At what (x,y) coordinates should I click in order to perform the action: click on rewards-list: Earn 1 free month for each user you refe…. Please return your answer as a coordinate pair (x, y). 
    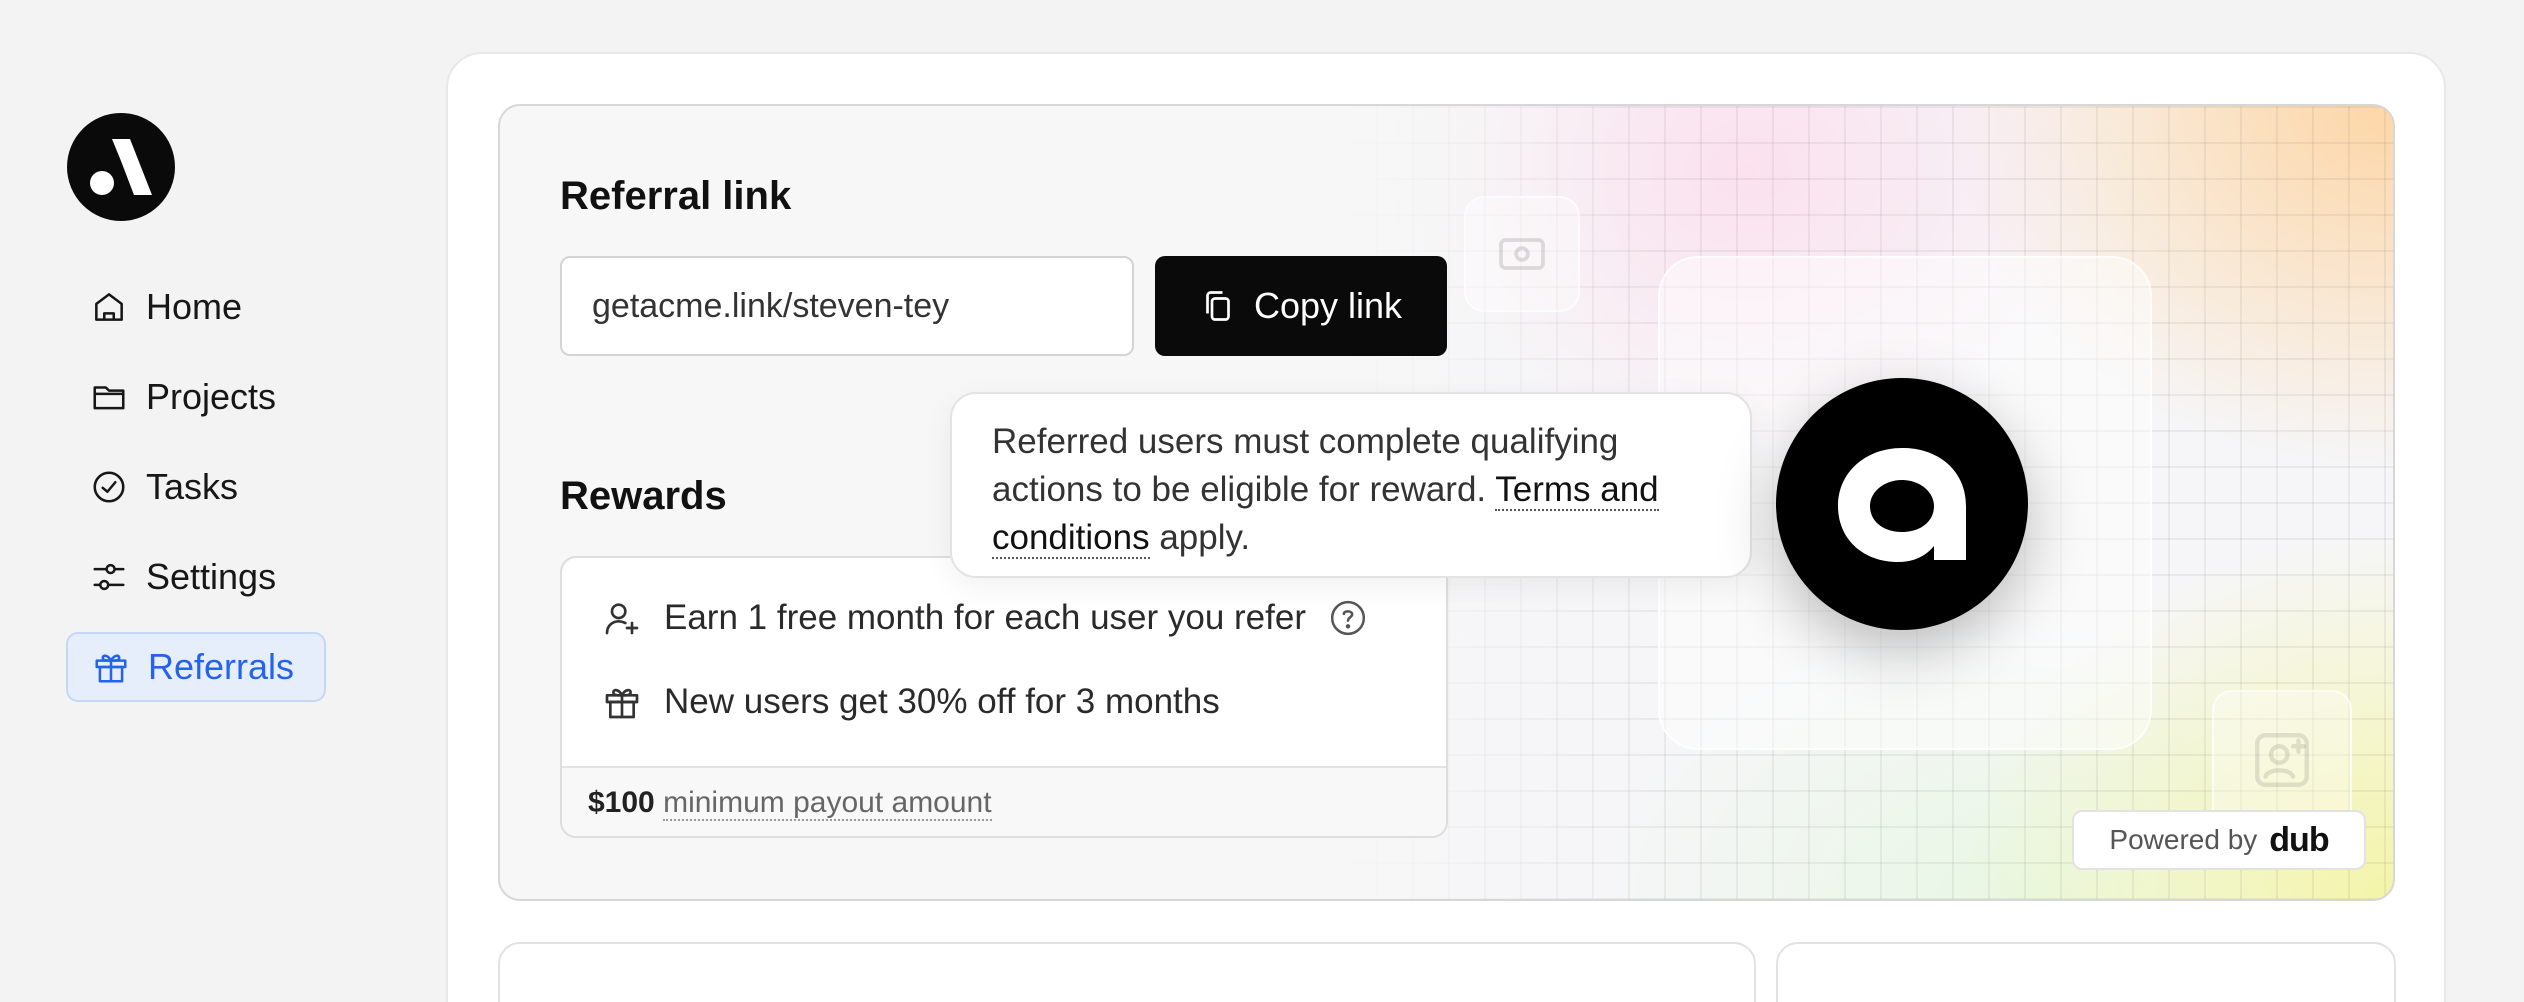
    Looking at the image, I should click on (1004, 663).